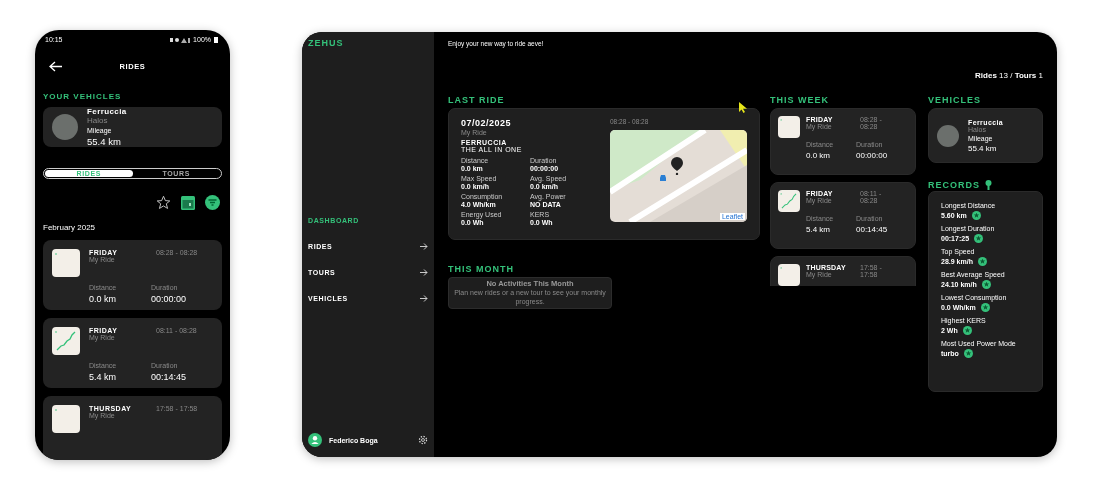 The image size is (1096, 498). What do you see at coordinates (487, 123) in the screenshot?
I see `ride-date: 07/02/2025` at bounding box center [487, 123].